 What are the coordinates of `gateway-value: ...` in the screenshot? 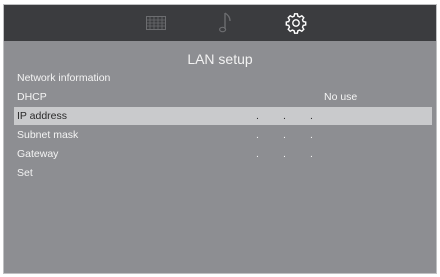 It's located at (284, 154).